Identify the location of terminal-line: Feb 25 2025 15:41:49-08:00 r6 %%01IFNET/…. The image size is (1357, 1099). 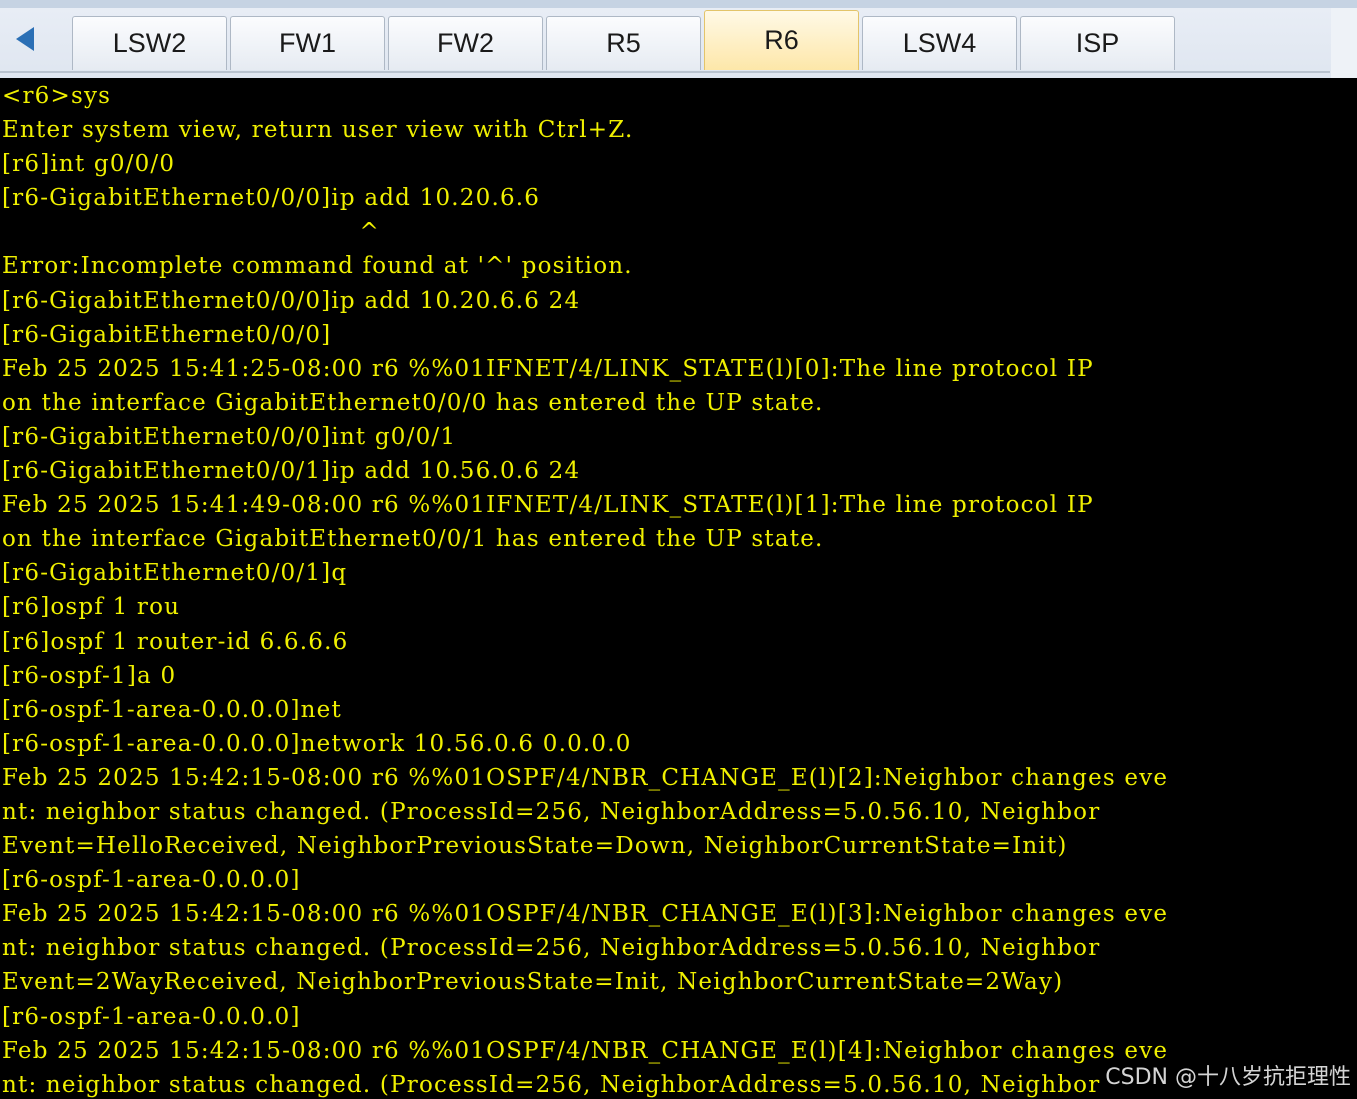
(548, 505).